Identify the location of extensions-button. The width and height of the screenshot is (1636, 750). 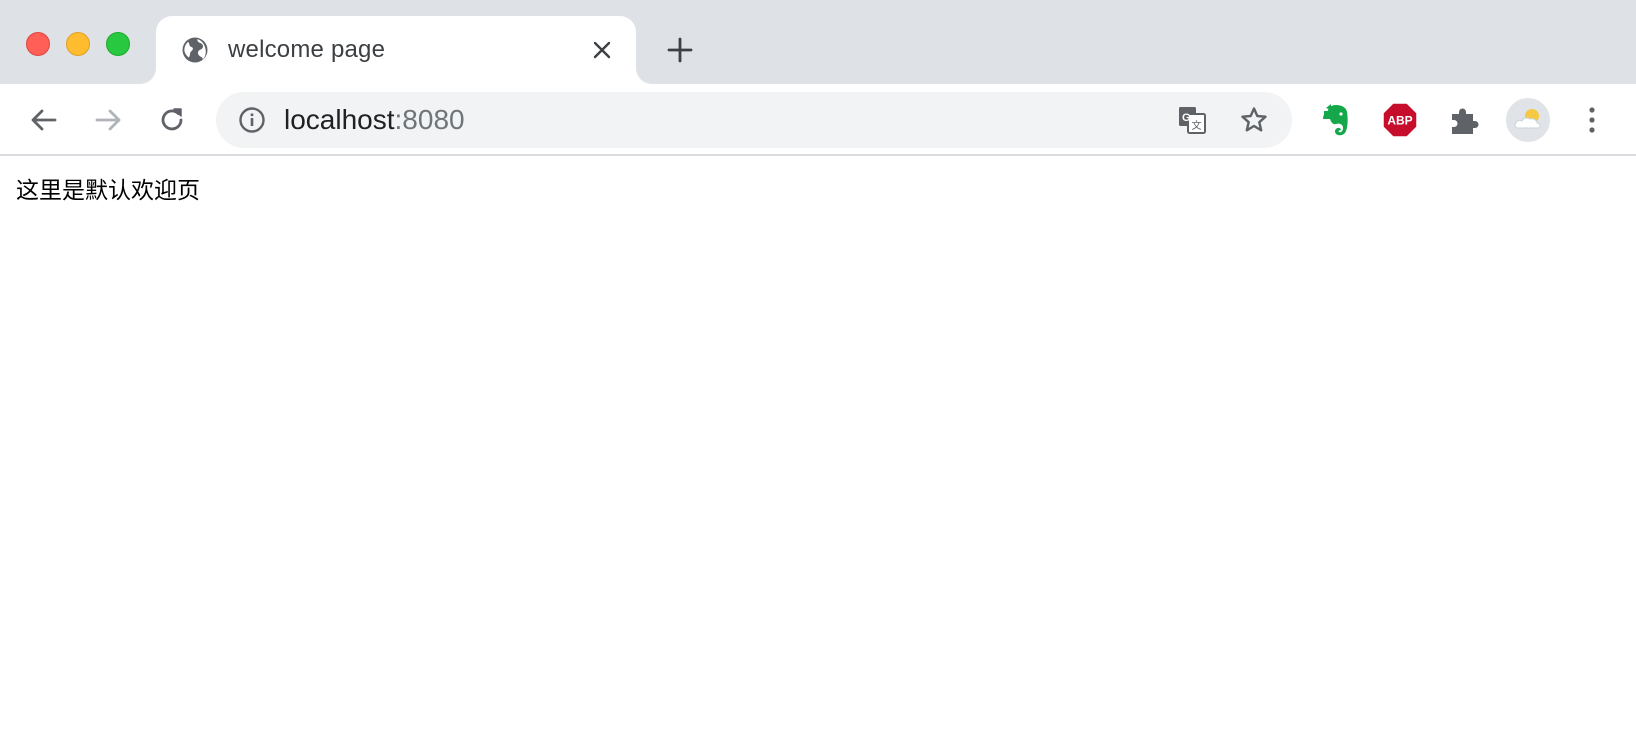
(1464, 120).